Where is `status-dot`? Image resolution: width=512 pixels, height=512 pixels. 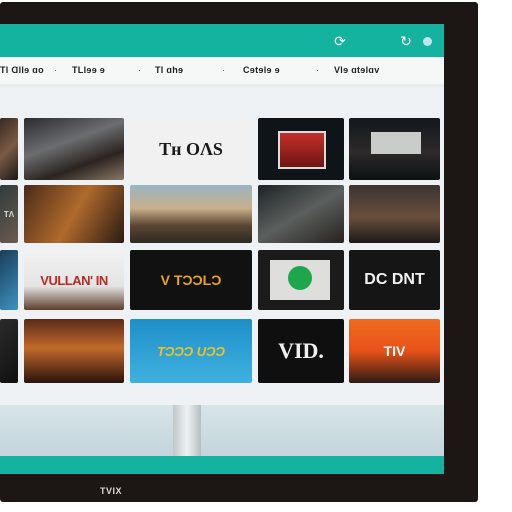
status-dot is located at coordinates (427, 41).